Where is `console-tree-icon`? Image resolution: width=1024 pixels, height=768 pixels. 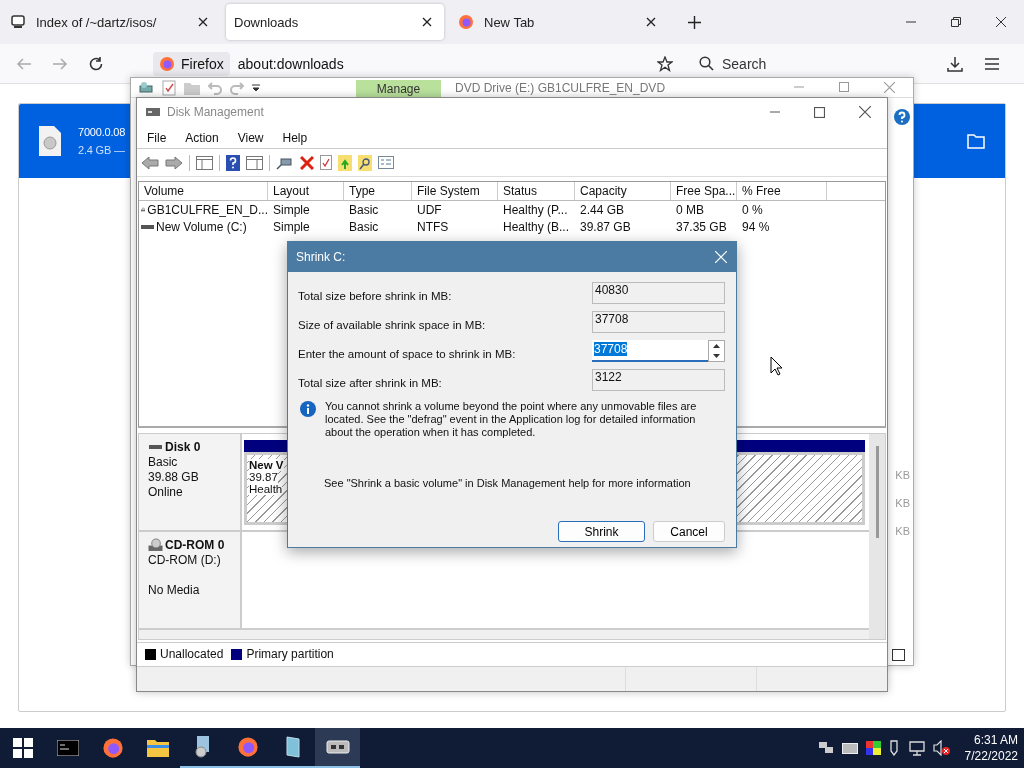 console-tree-icon is located at coordinates (204, 162).